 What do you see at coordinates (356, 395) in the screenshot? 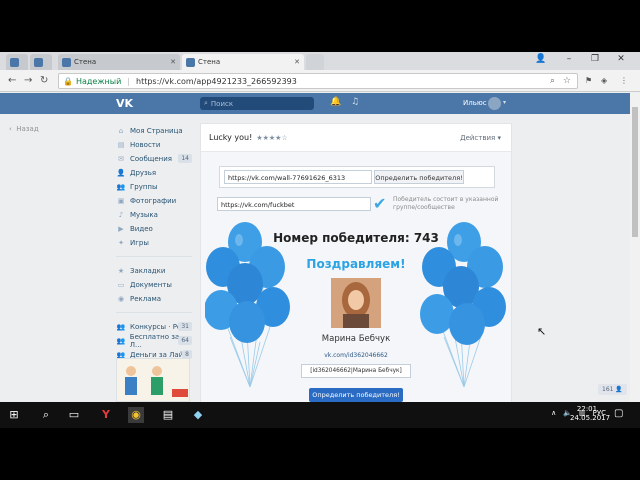
I see `determine-winner-button-2: Определить победителя!` at bounding box center [356, 395].